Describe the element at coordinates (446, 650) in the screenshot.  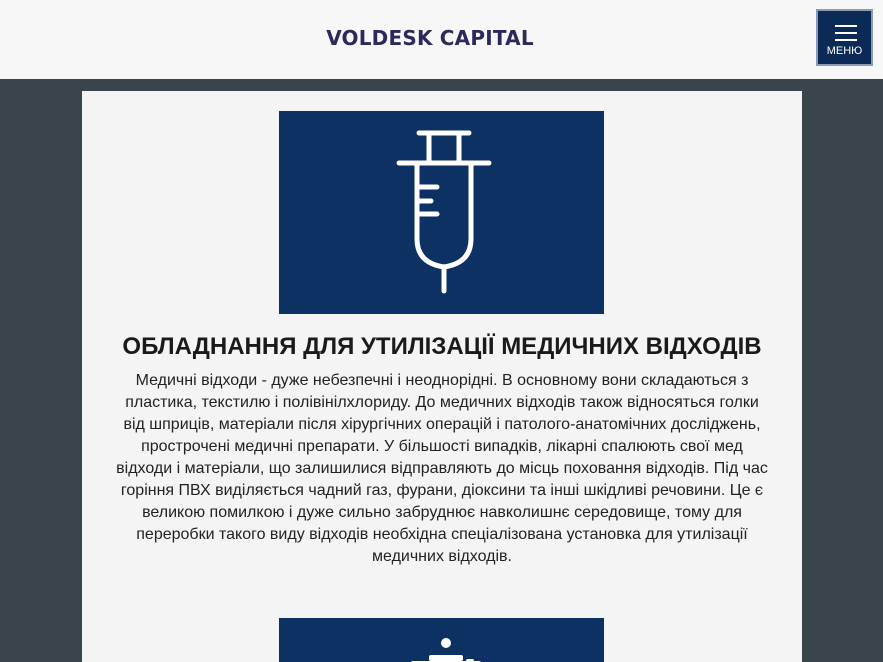
I see `equipment-icon` at that location.